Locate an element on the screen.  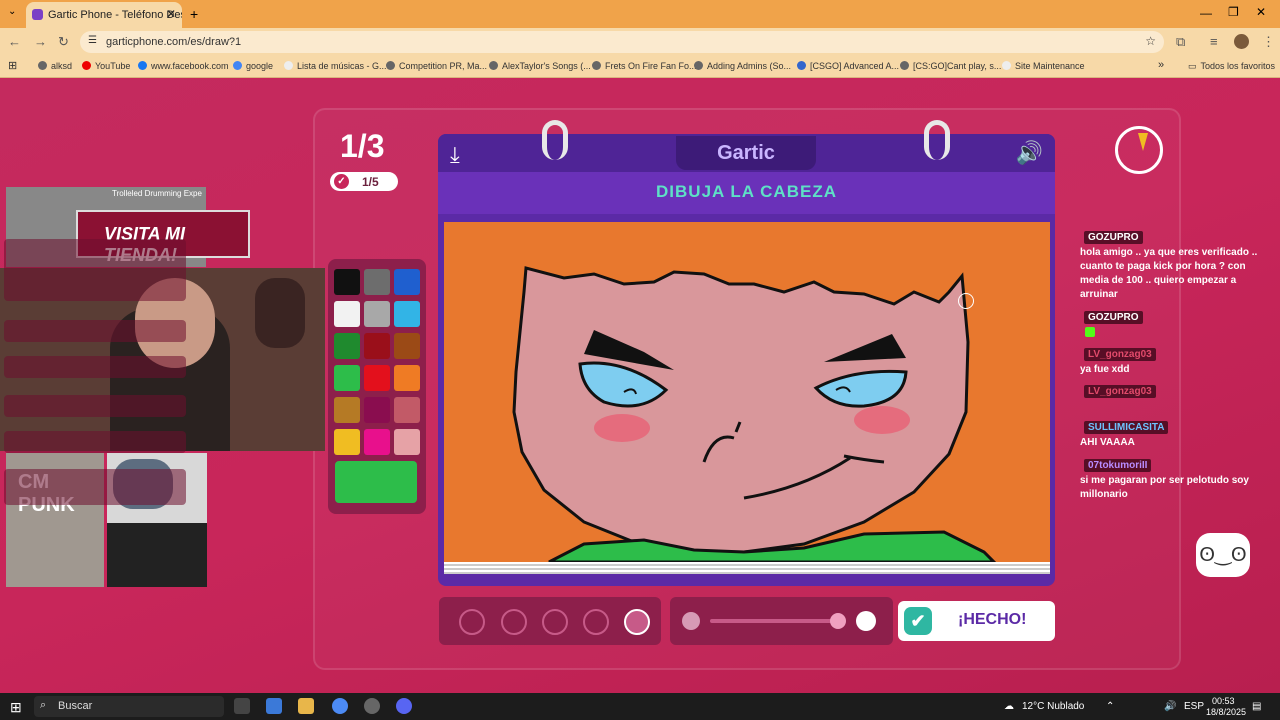
file-explorer-icon is located at coordinates (306, 706).